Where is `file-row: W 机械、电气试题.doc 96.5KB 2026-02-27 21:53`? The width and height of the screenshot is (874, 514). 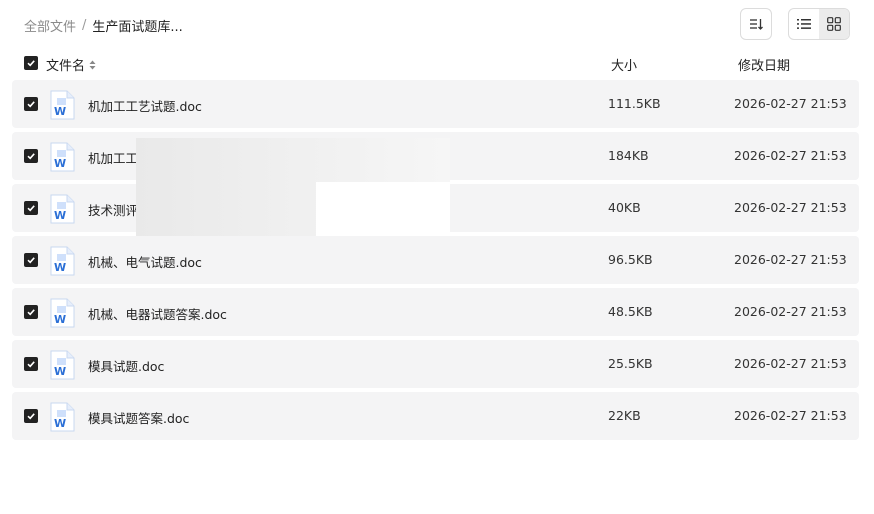
file-row: W 机械、电气试题.doc 96.5KB 2026-02-27 21:53 is located at coordinates (435, 260).